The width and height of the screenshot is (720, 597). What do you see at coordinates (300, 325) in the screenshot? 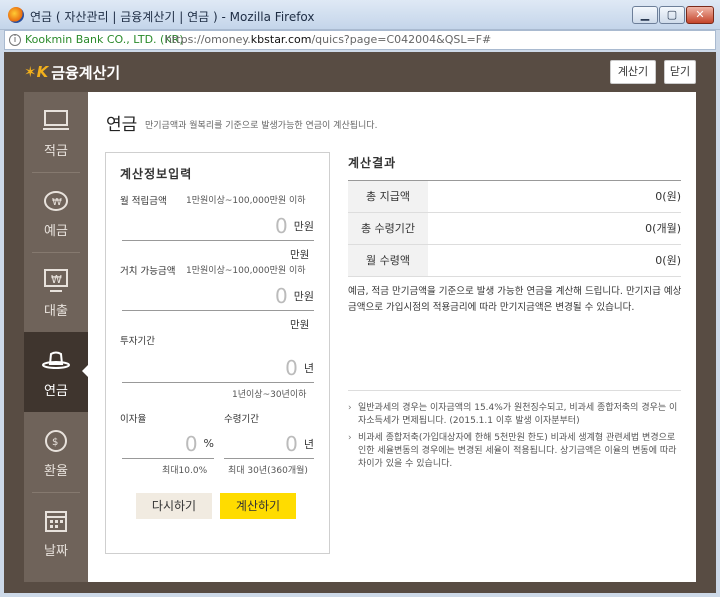
I see `lump-below-unit: 만원` at bounding box center [300, 325].